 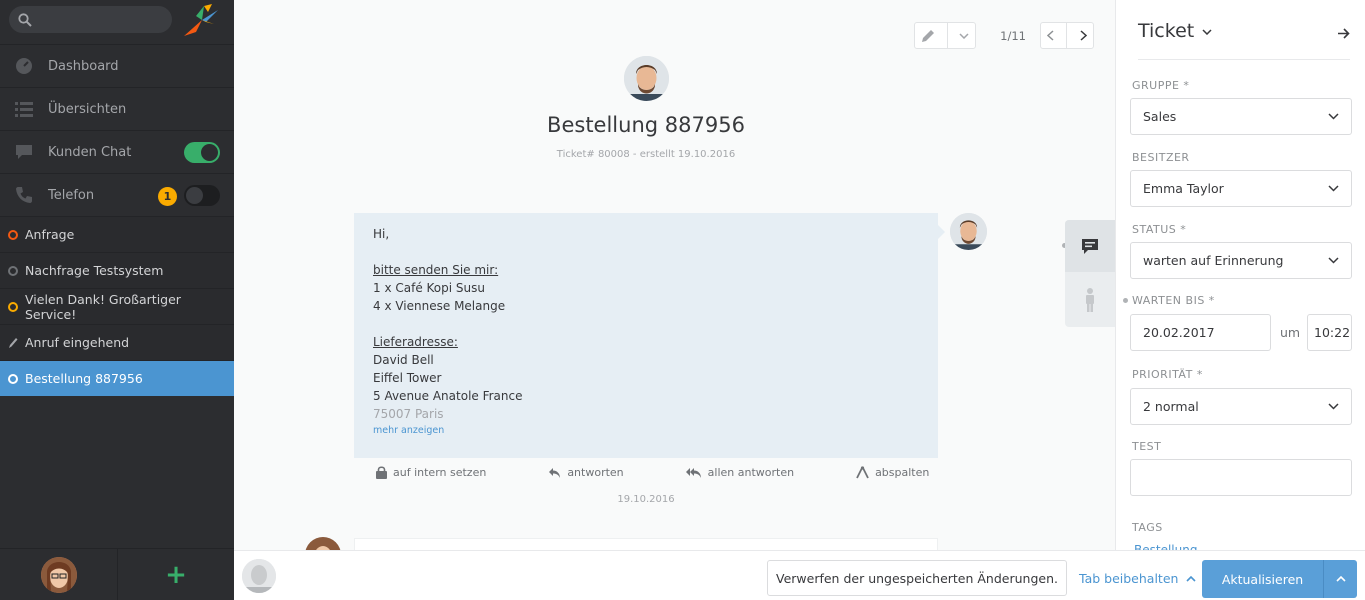 I want to click on article-line: Eiffel Tower, so click(x=407, y=378).